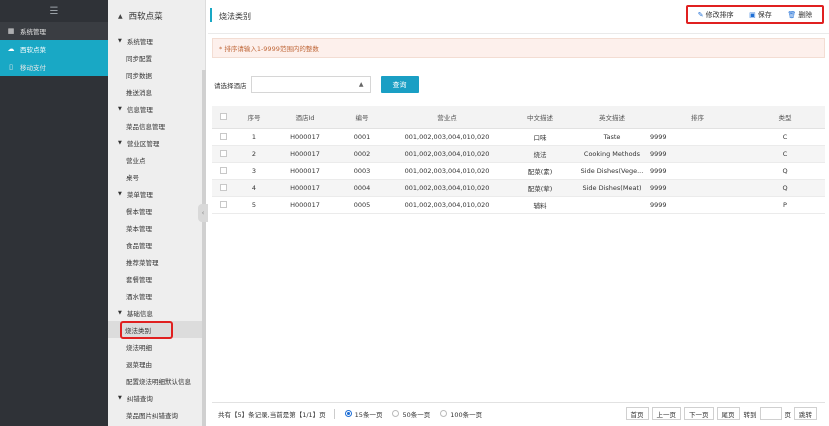  I want to click on phone-icon: ▯, so click(11, 67).